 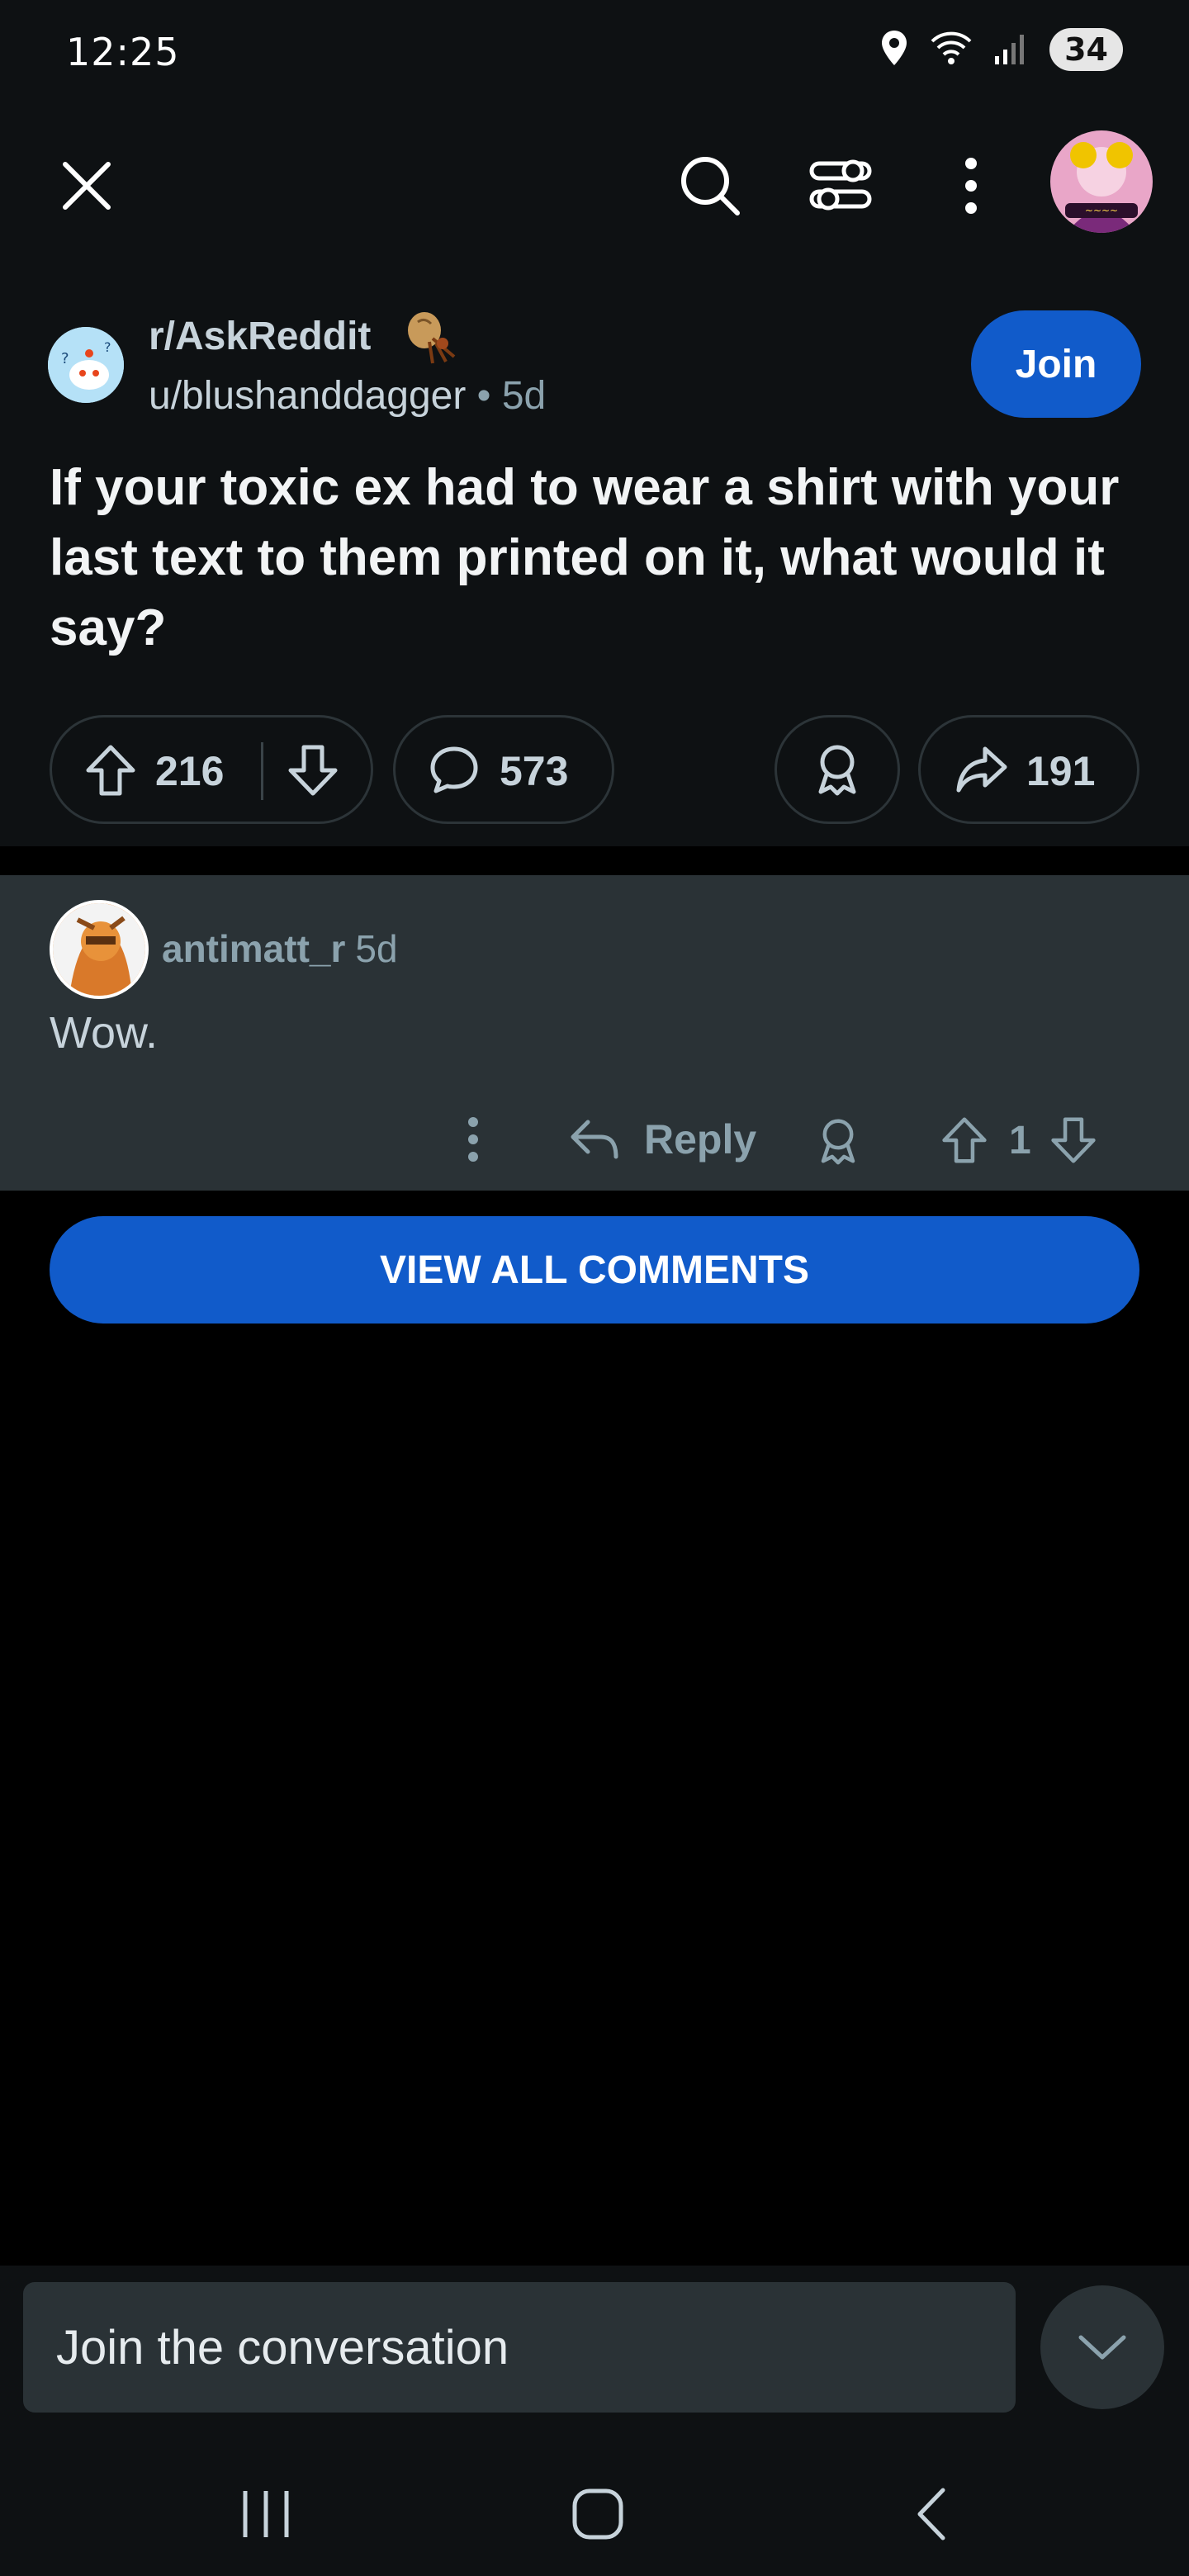 What do you see at coordinates (104, 1033) in the screenshot?
I see `comment-body: Wow.` at bounding box center [104, 1033].